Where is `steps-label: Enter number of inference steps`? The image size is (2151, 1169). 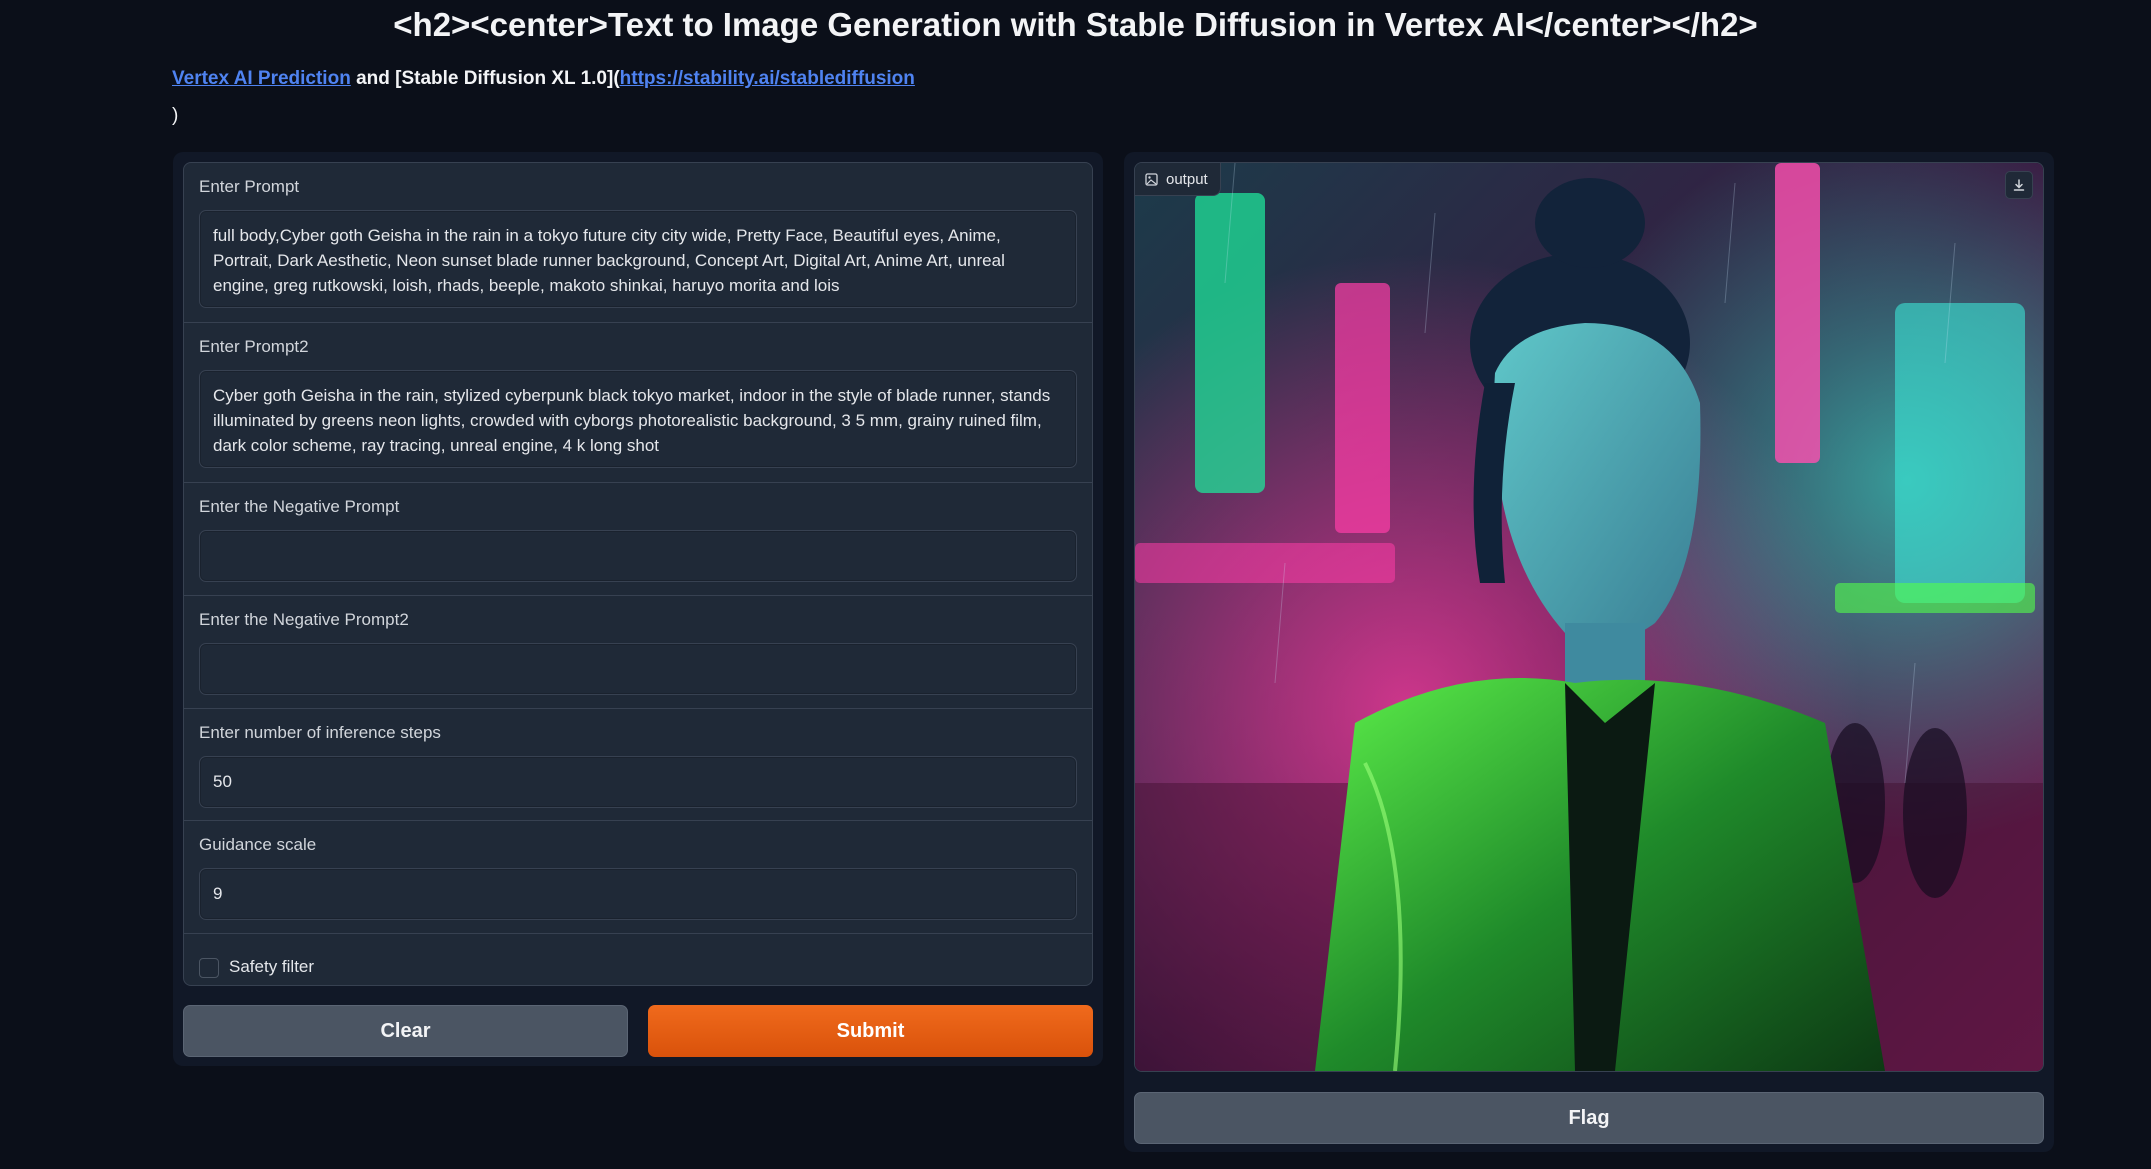 steps-label: Enter number of inference steps is located at coordinates (320, 732).